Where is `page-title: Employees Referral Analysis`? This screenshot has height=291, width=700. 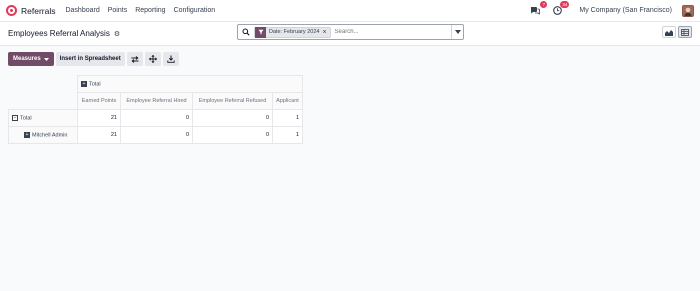 page-title: Employees Referral Analysis is located at coordinates (59, 33).